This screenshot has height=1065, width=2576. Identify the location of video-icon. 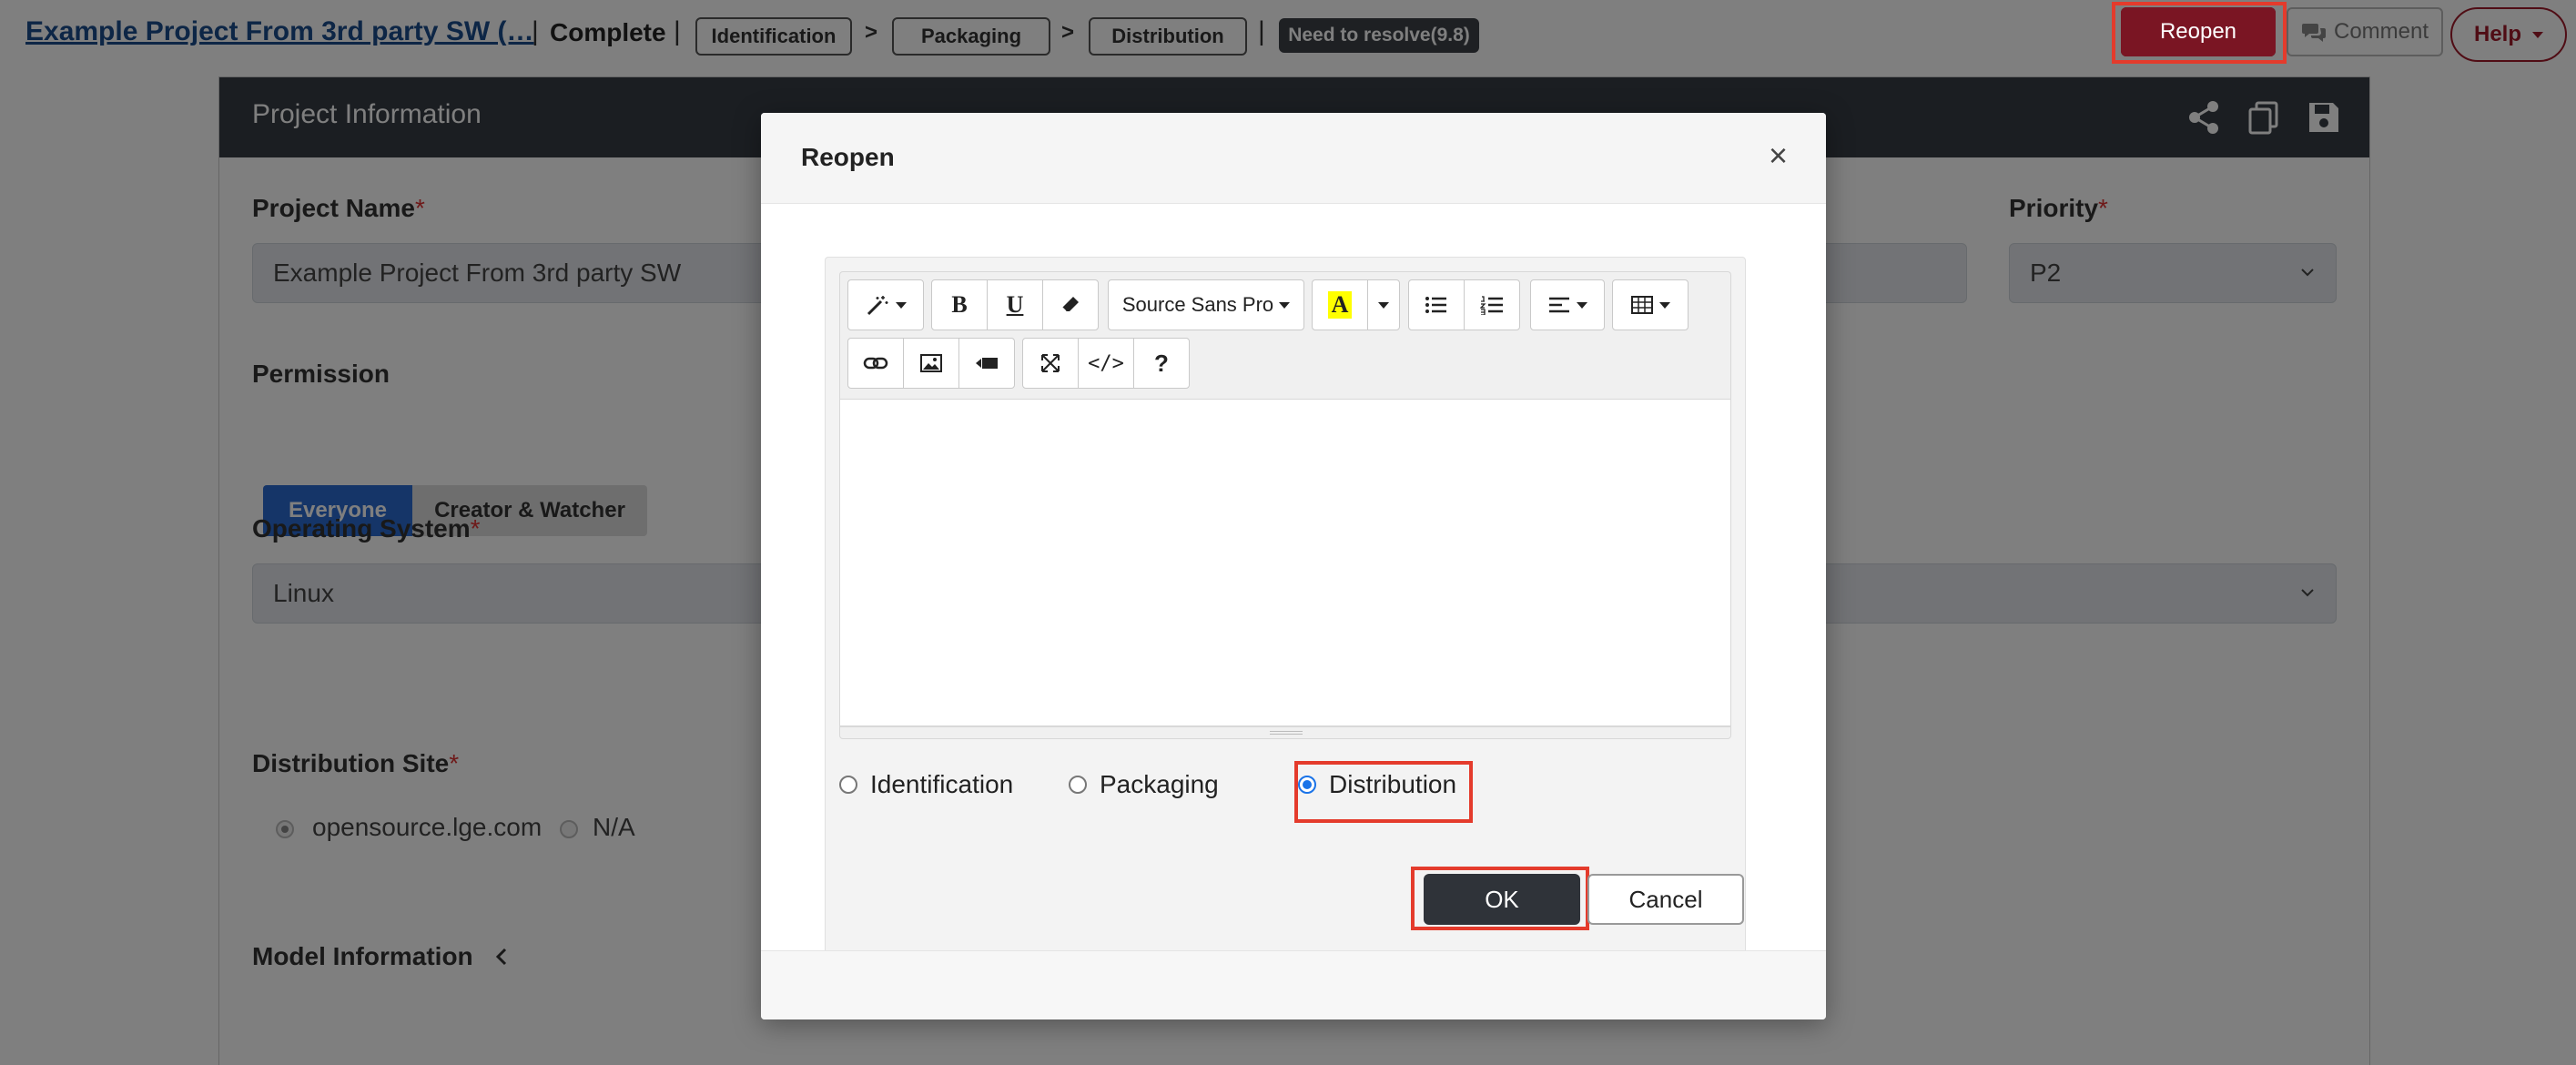
(987, 364).